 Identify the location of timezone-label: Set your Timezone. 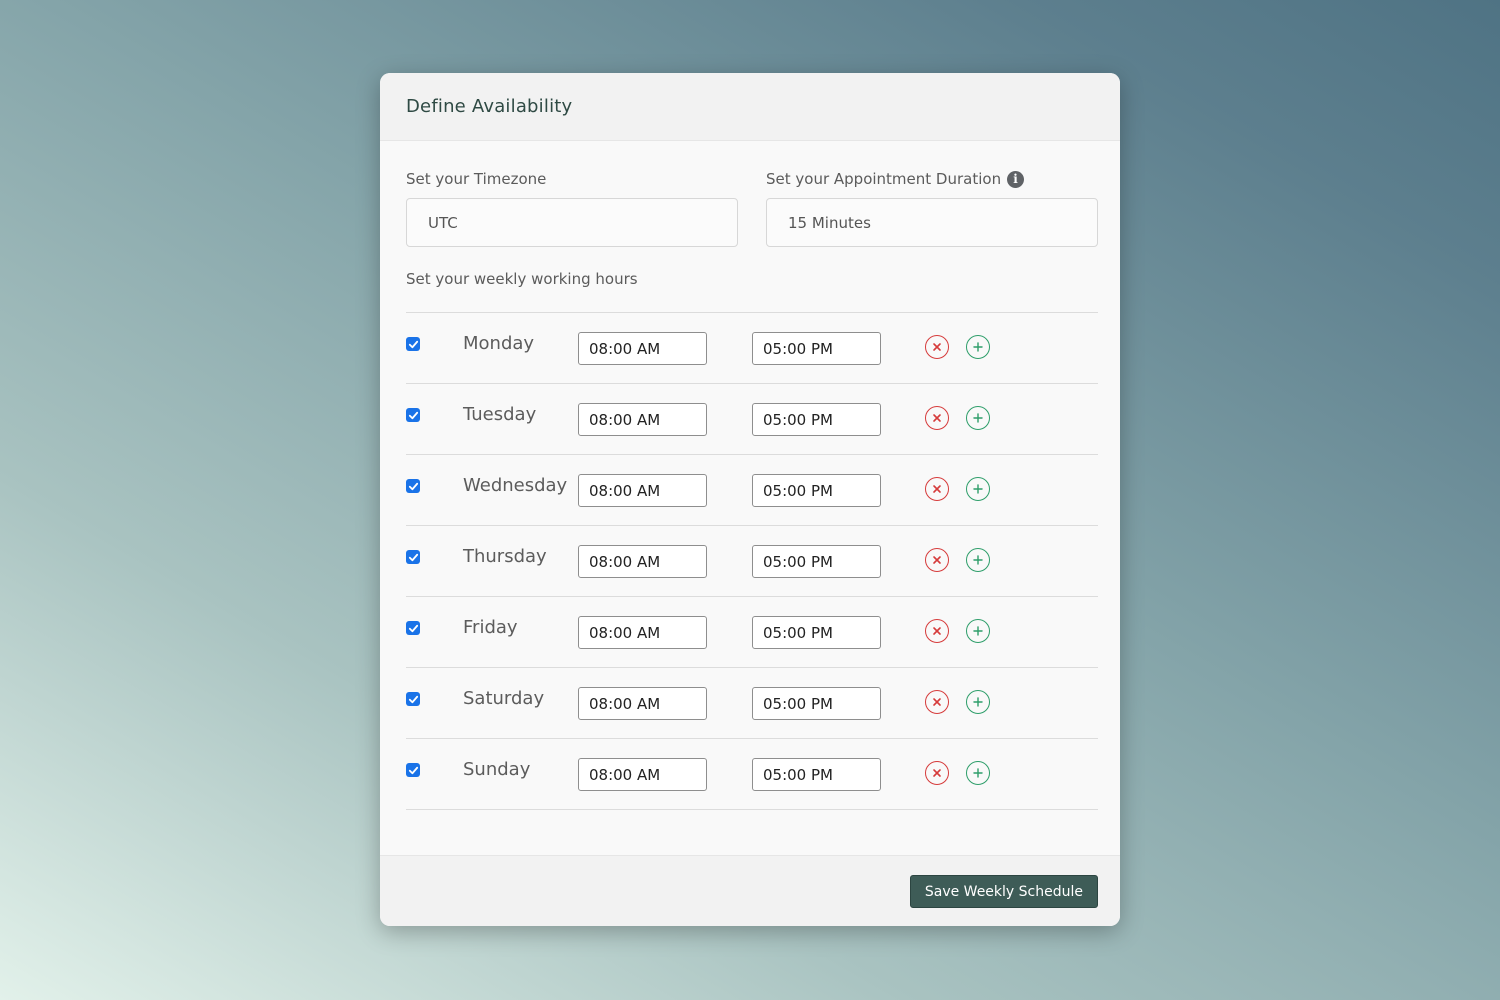
(572, 179).